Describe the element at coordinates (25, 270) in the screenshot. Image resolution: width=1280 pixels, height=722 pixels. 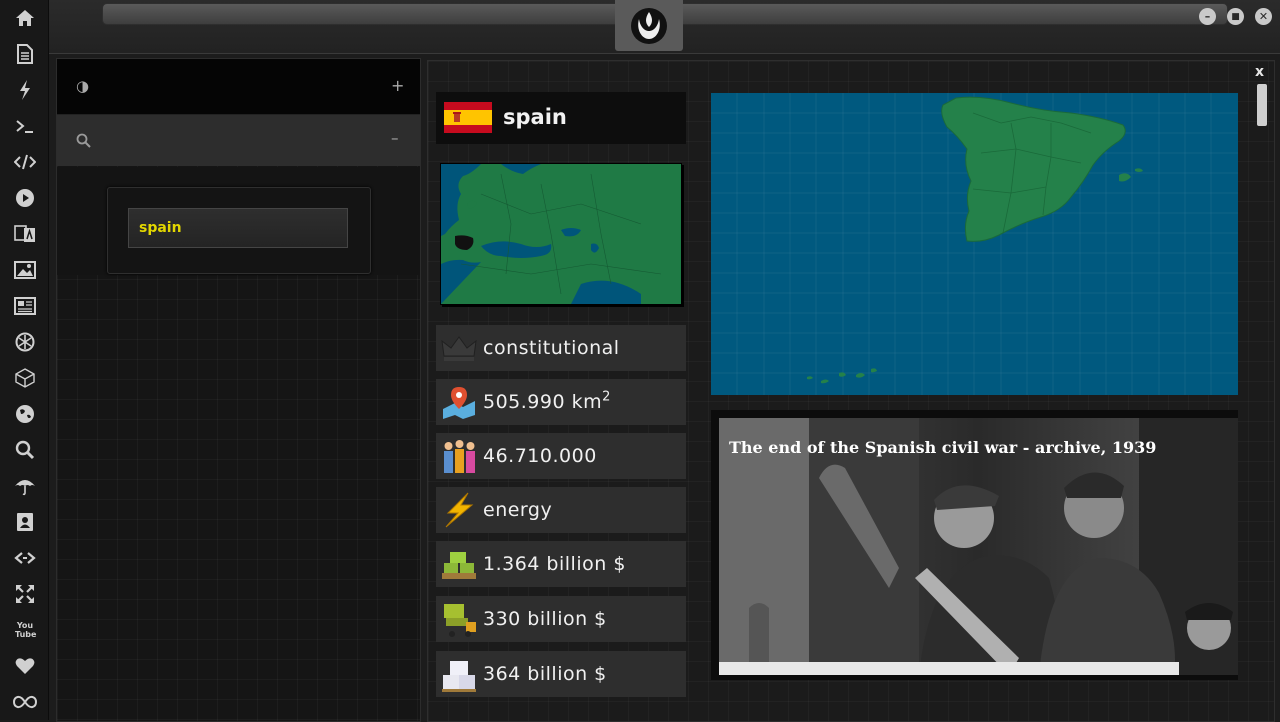
I see `image-icon` at that location.